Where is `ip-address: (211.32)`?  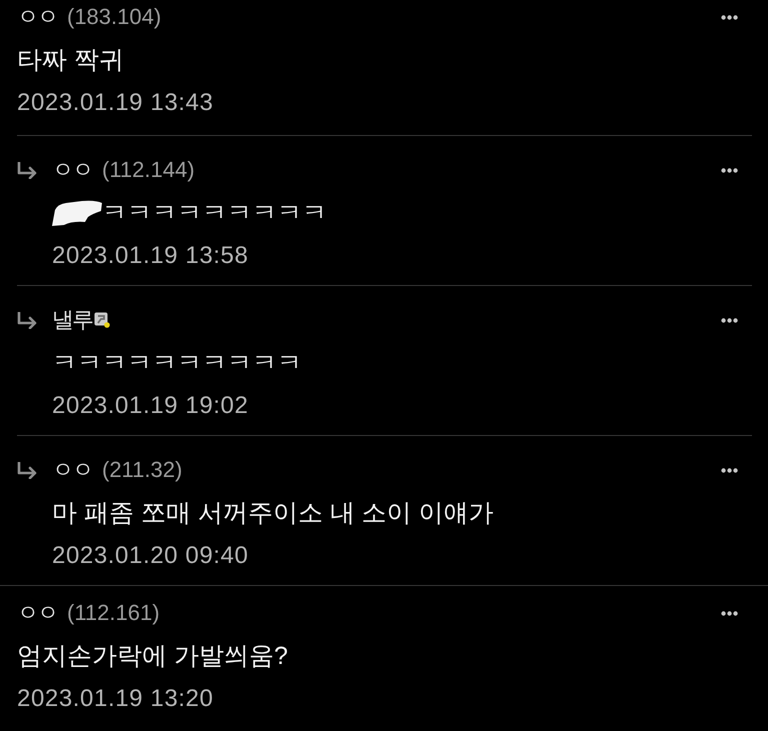 ip-address: (211.32) is located at coordinates (142, 470).